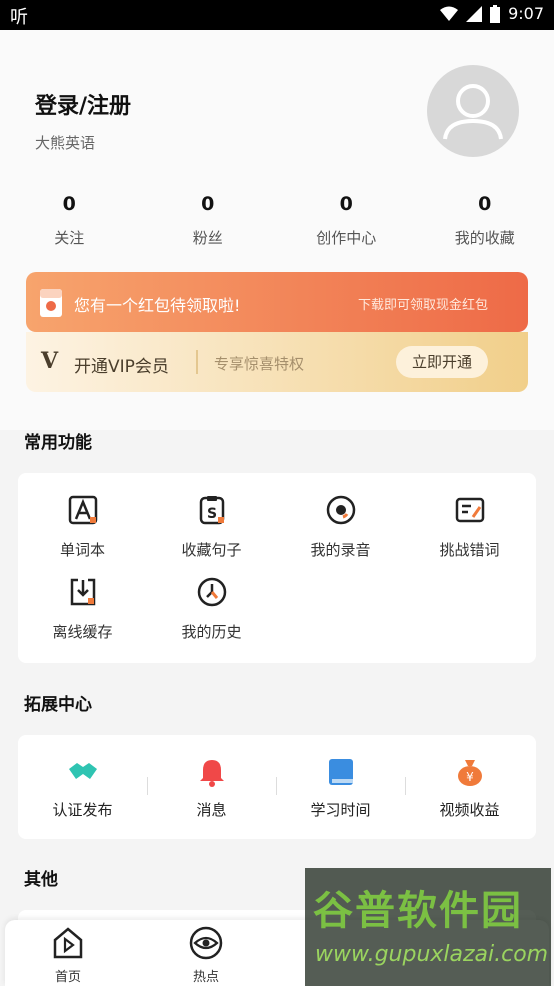 The image size is (554, 986). Describe the element at coordinates (68, 943) in the screenshot. I see `home-play-icon` at that location.